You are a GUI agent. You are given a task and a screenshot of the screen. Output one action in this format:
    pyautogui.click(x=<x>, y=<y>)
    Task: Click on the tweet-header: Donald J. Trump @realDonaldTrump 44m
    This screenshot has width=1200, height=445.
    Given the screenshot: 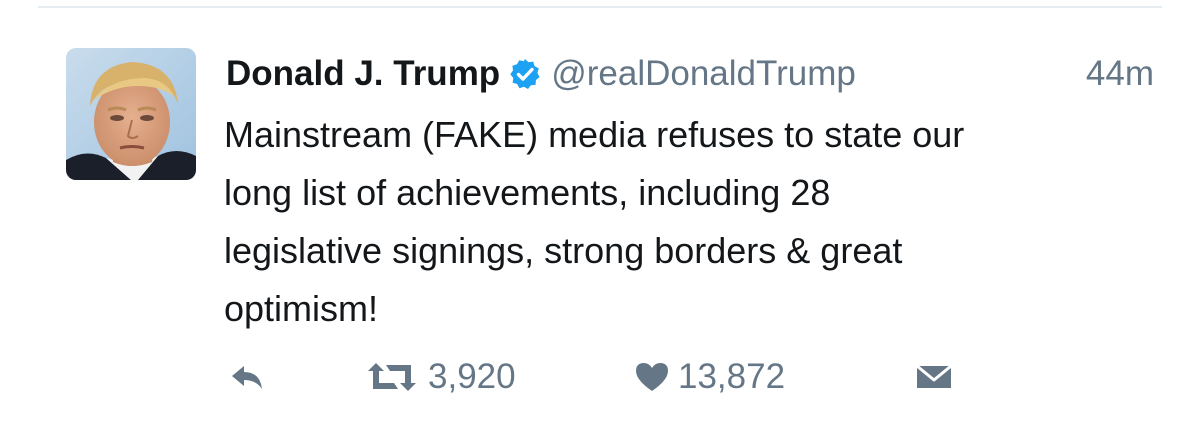 What is the action you would take?
    pyautogui.click(x=691, y=74)
    